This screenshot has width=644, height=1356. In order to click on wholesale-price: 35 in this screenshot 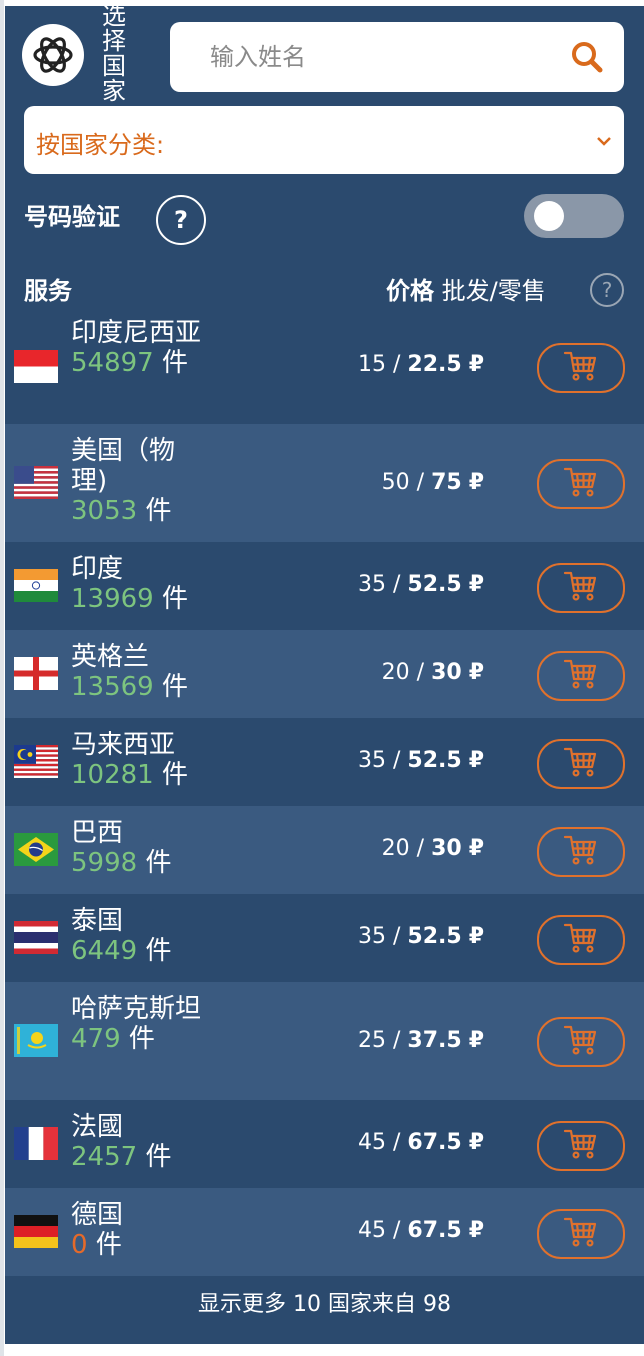, I will do `click(372, 936)`.